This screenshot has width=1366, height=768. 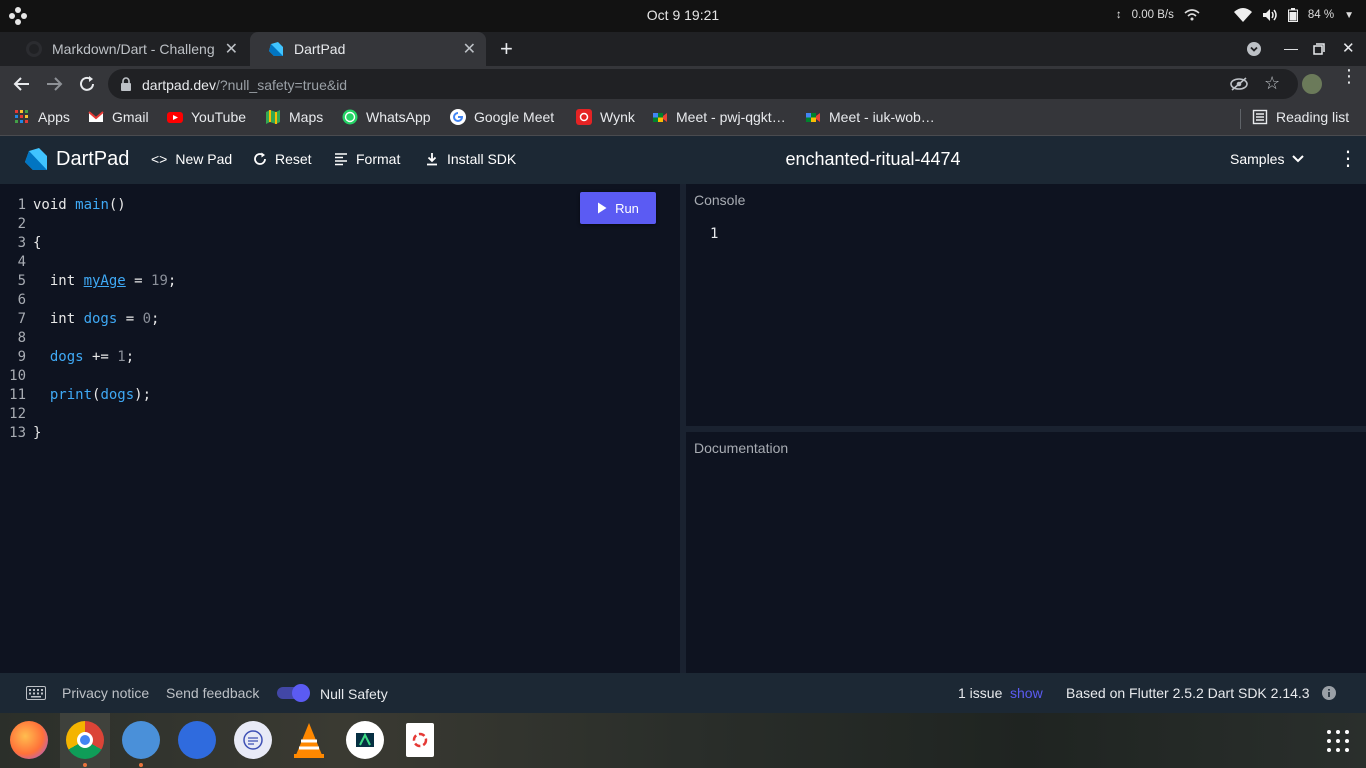 What do you see at coordinates (1026, 693) in the screenshot?
I see `show-issues-link: show` at bounding box center [1026, 693].